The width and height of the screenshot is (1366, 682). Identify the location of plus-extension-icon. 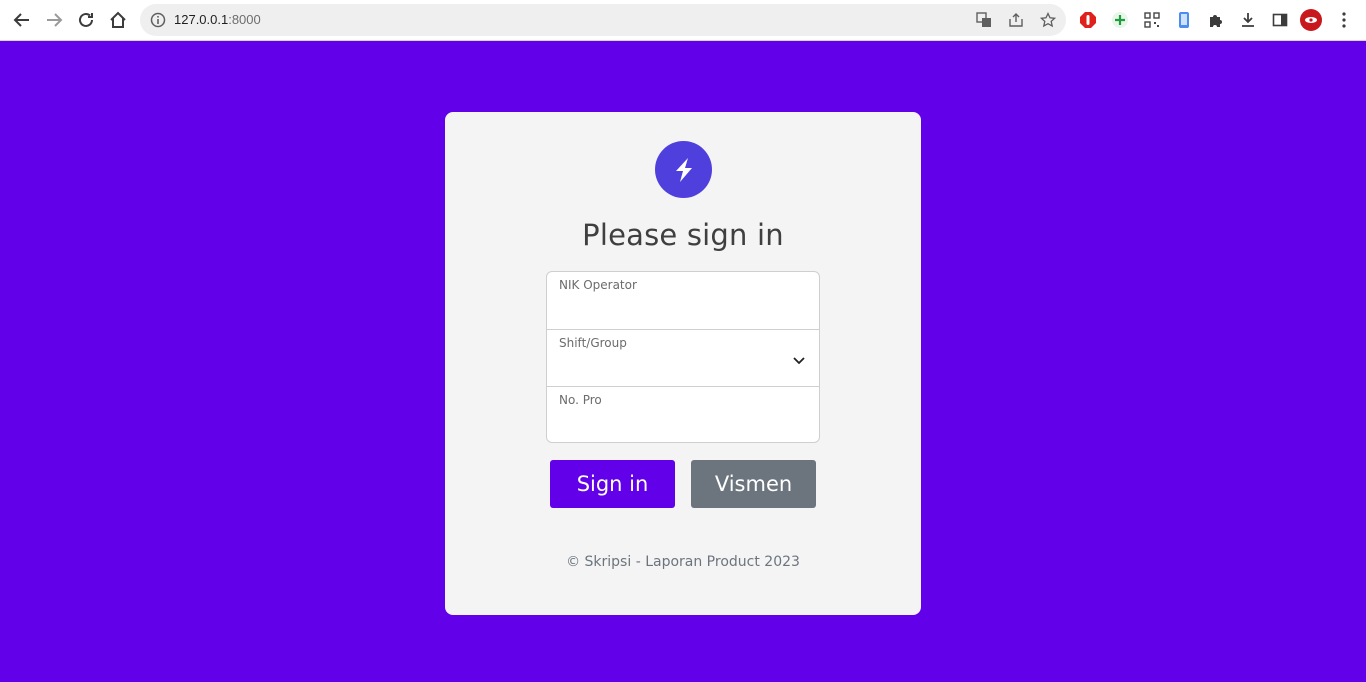
(1120, 20).